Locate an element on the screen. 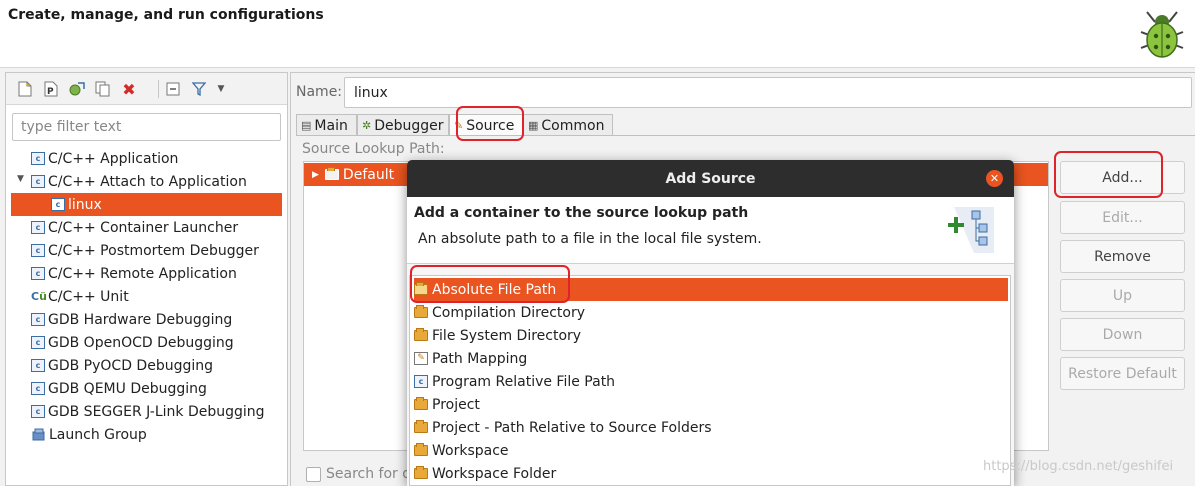  tree-item-container-launcher: c C/C++ Container Launcher is located at coordinates (134, 227).